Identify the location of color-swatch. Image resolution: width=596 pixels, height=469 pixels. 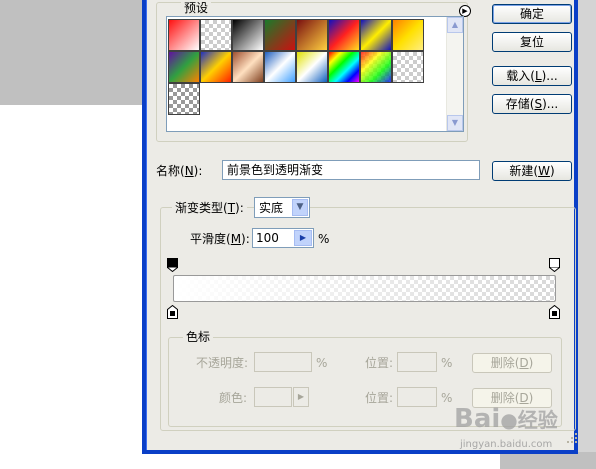
(273, 397).